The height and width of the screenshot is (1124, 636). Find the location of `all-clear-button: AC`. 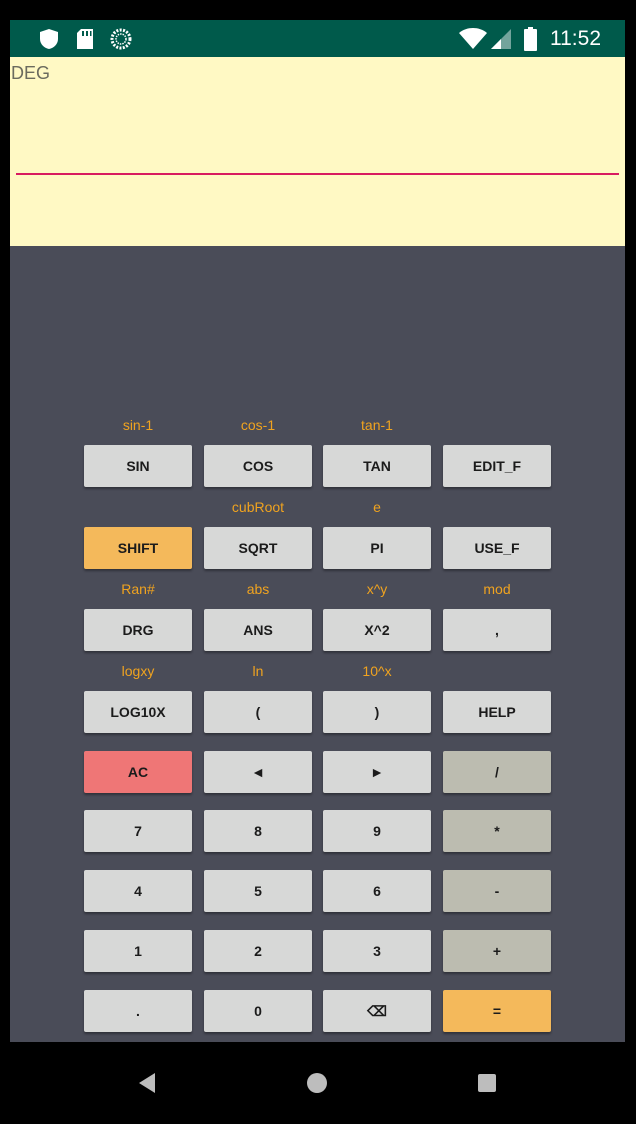

all-clear-button: AC is located at coordinates (138, 772).